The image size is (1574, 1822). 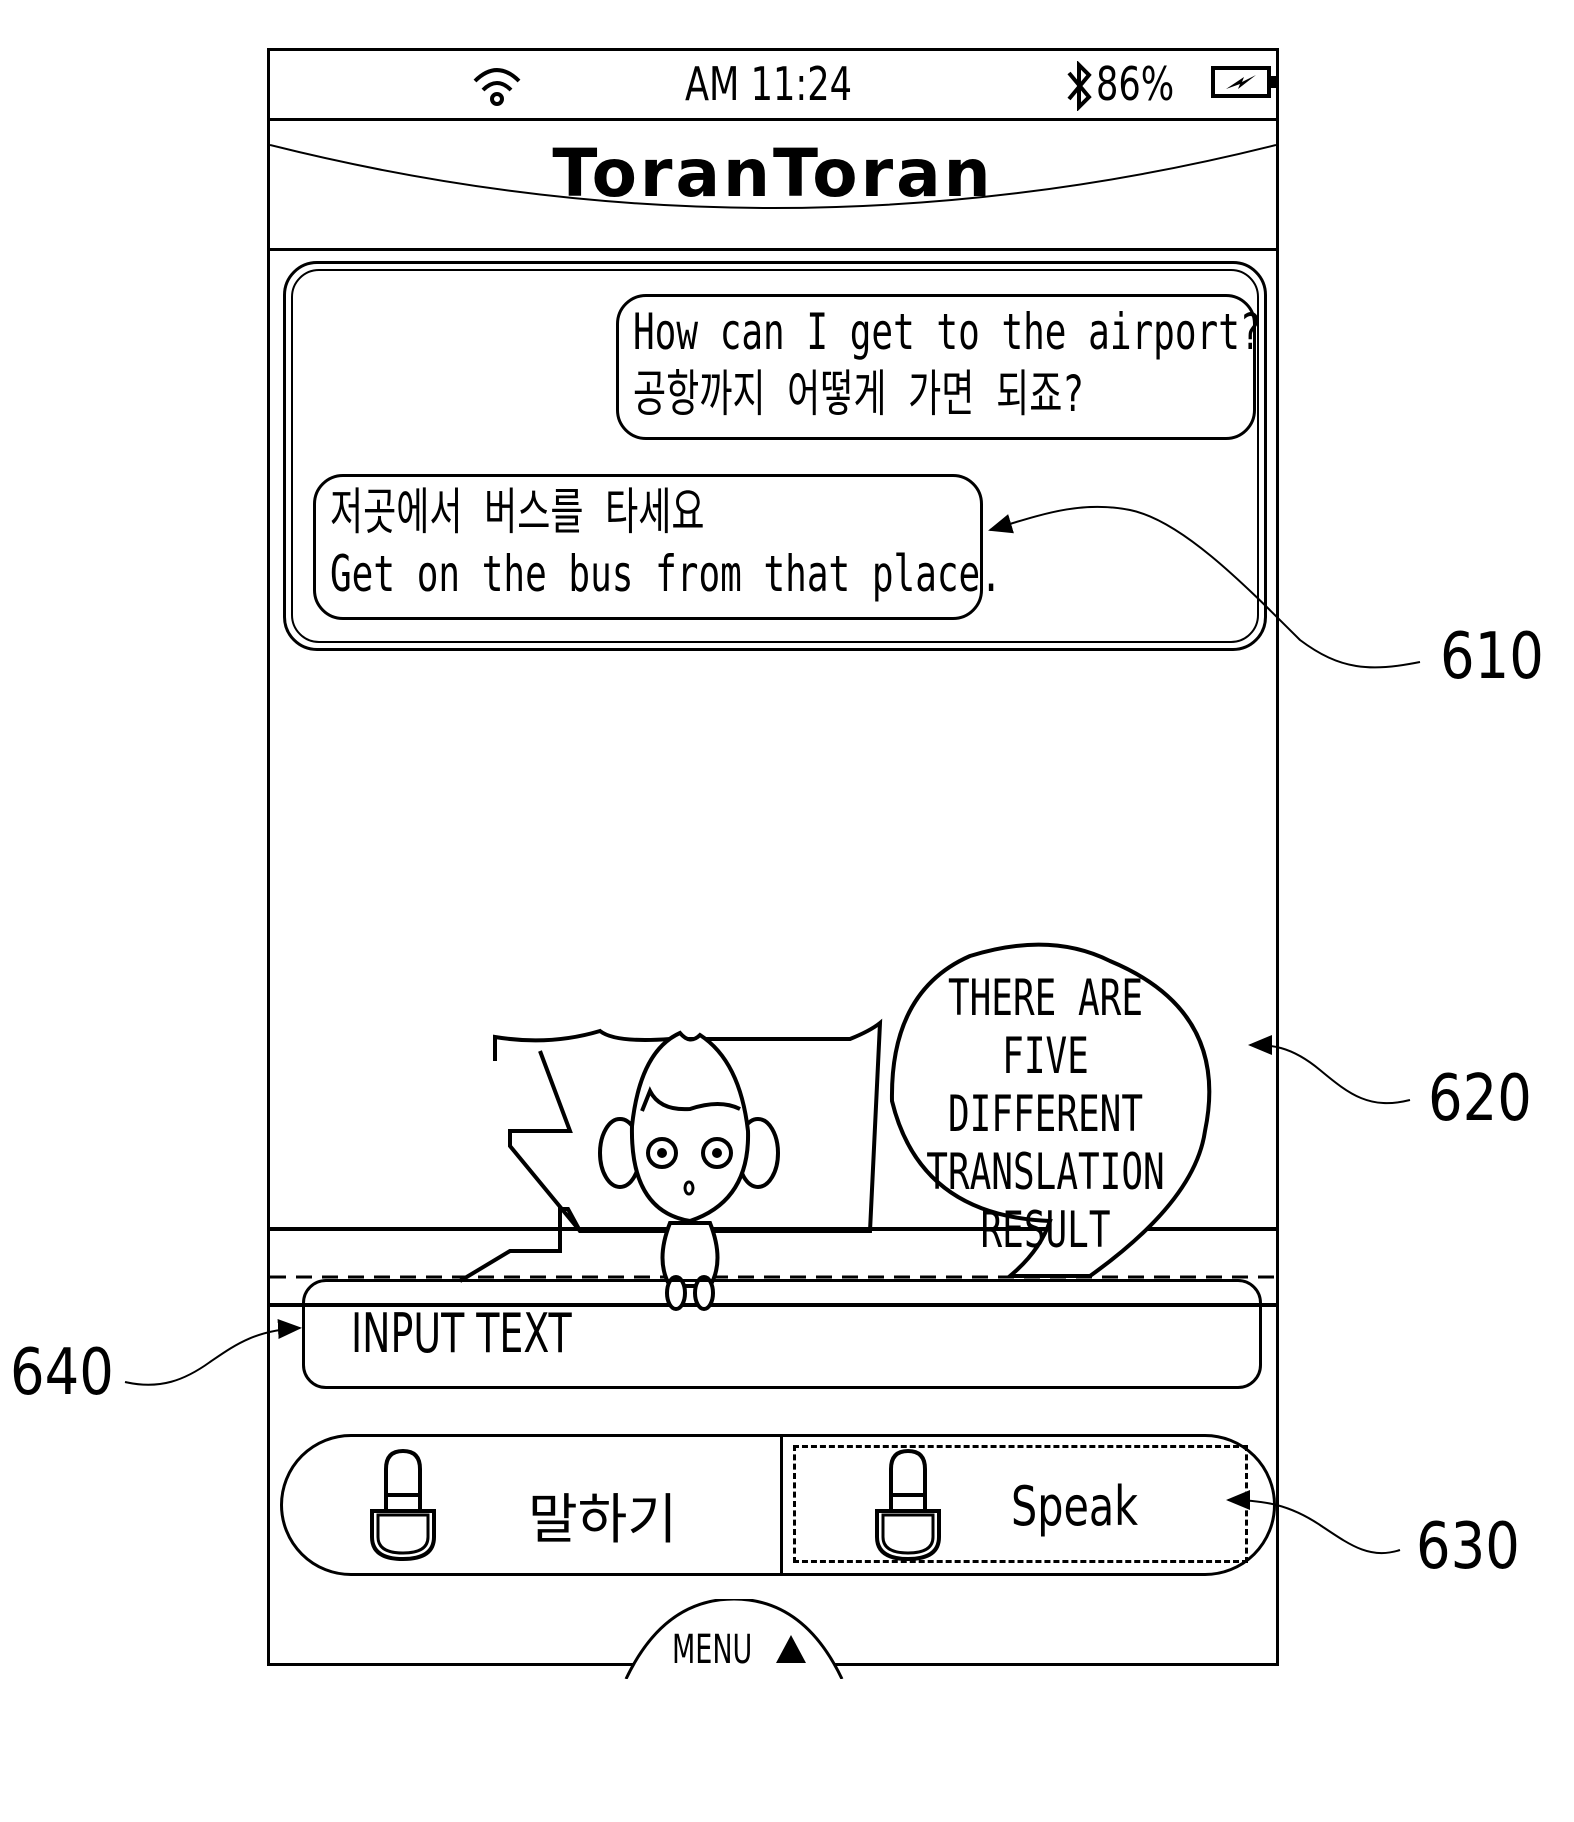 I want to click on korean-speak-button: 말하기, so click(x=533, y=1505).